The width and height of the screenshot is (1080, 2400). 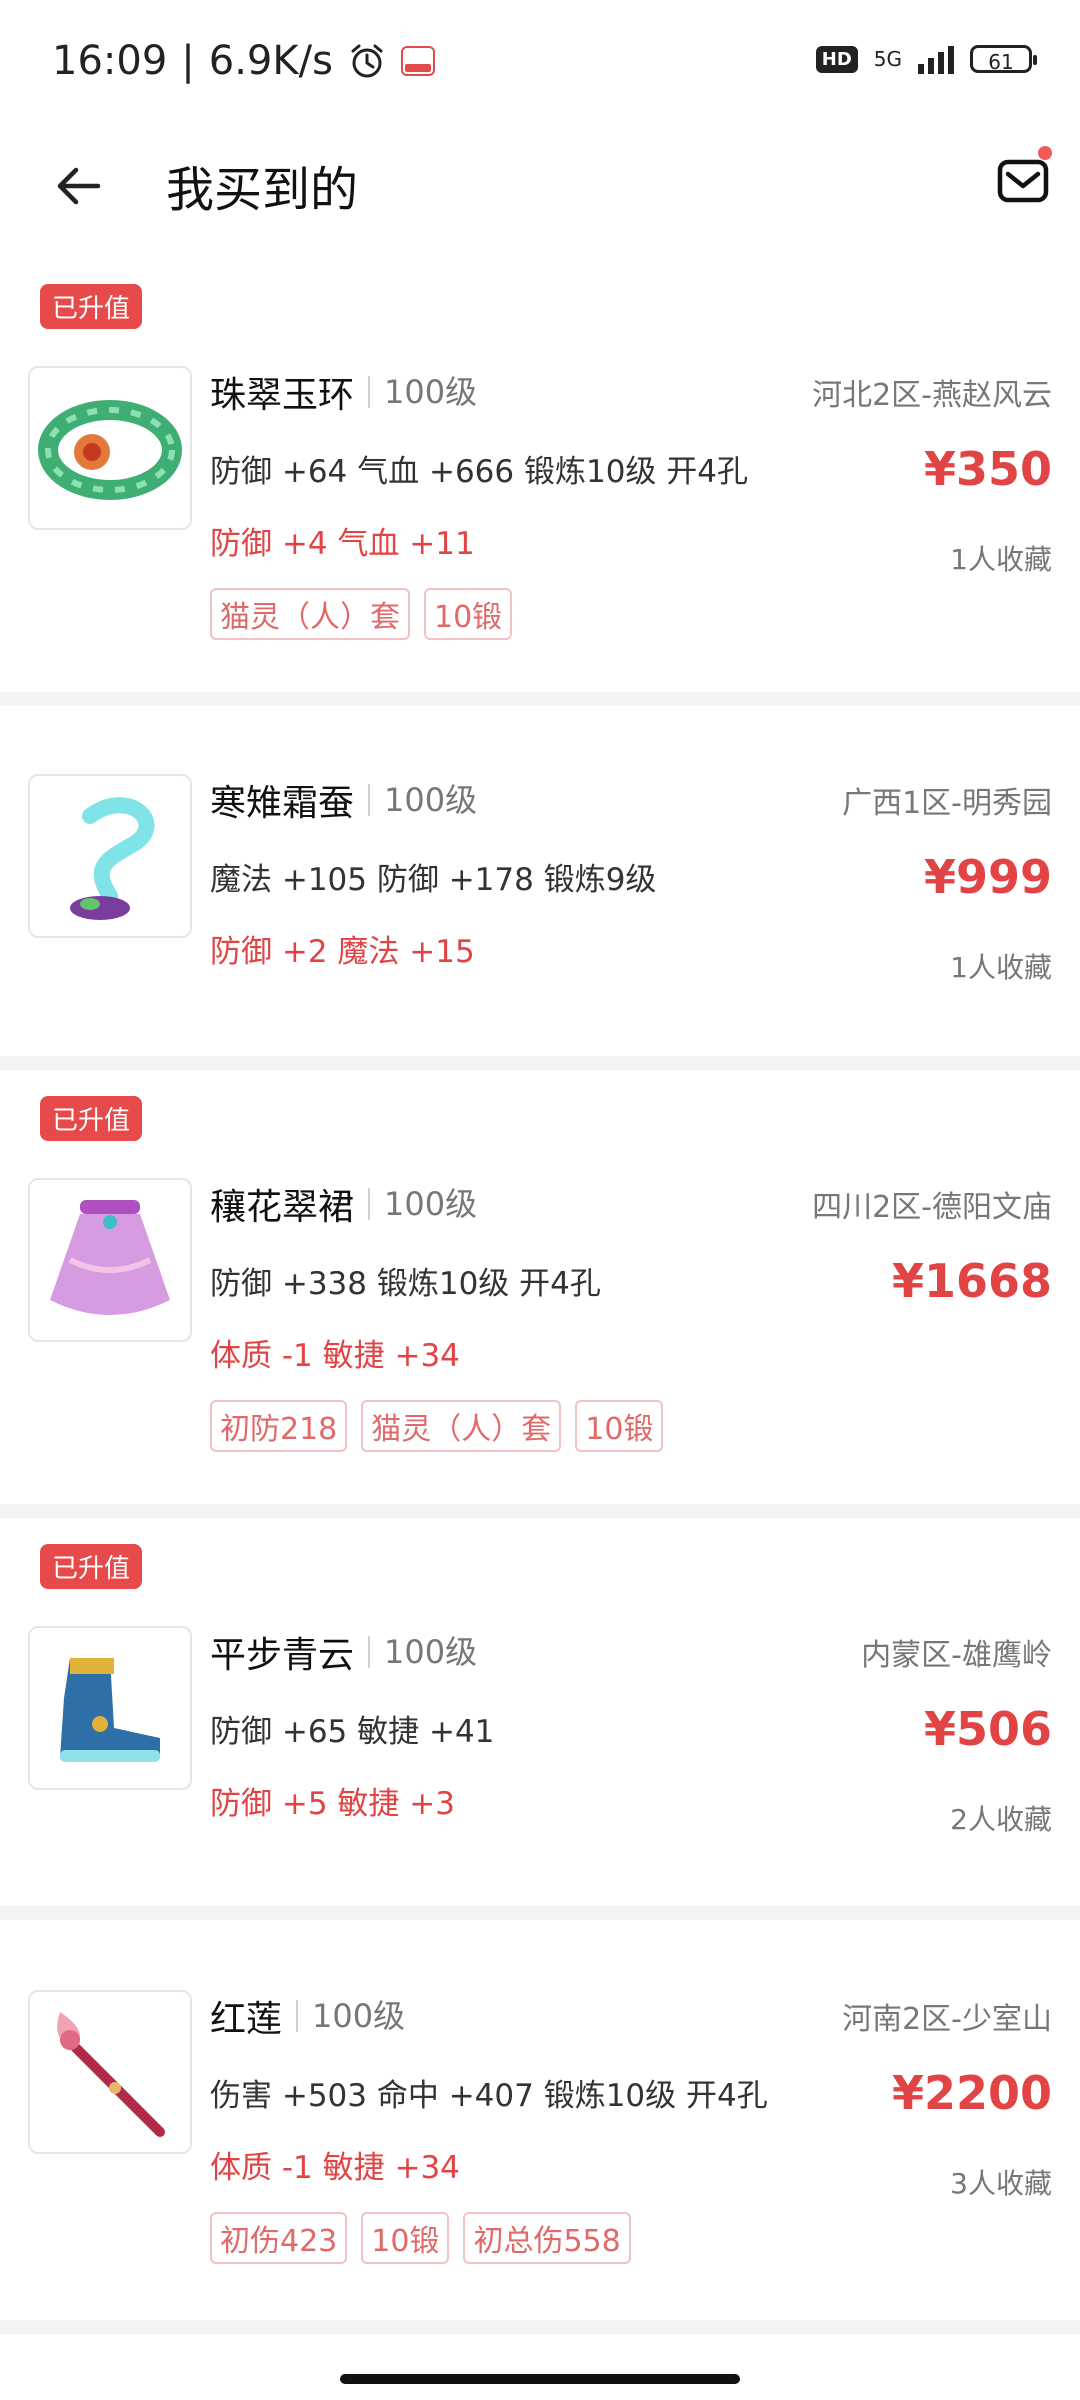 What do you see at coordinates (971, 1281) in the screenshot?
I see `item-price: ¥1668` at bounding box center [971, 1281].